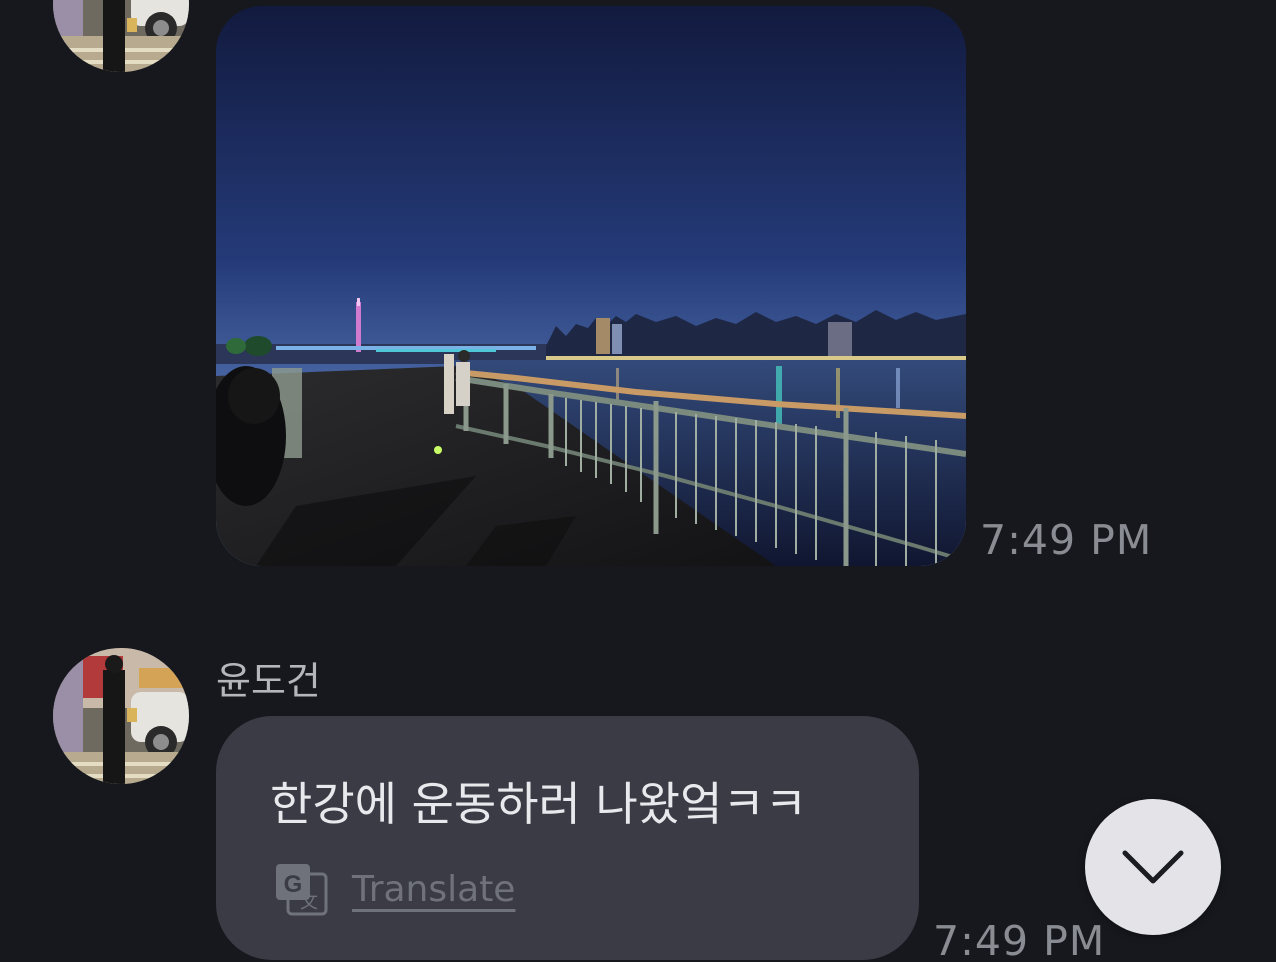 The height and width of the screenshot is (962, 1276). I want to click on sender-name: 윤도건, so click(268, 681).